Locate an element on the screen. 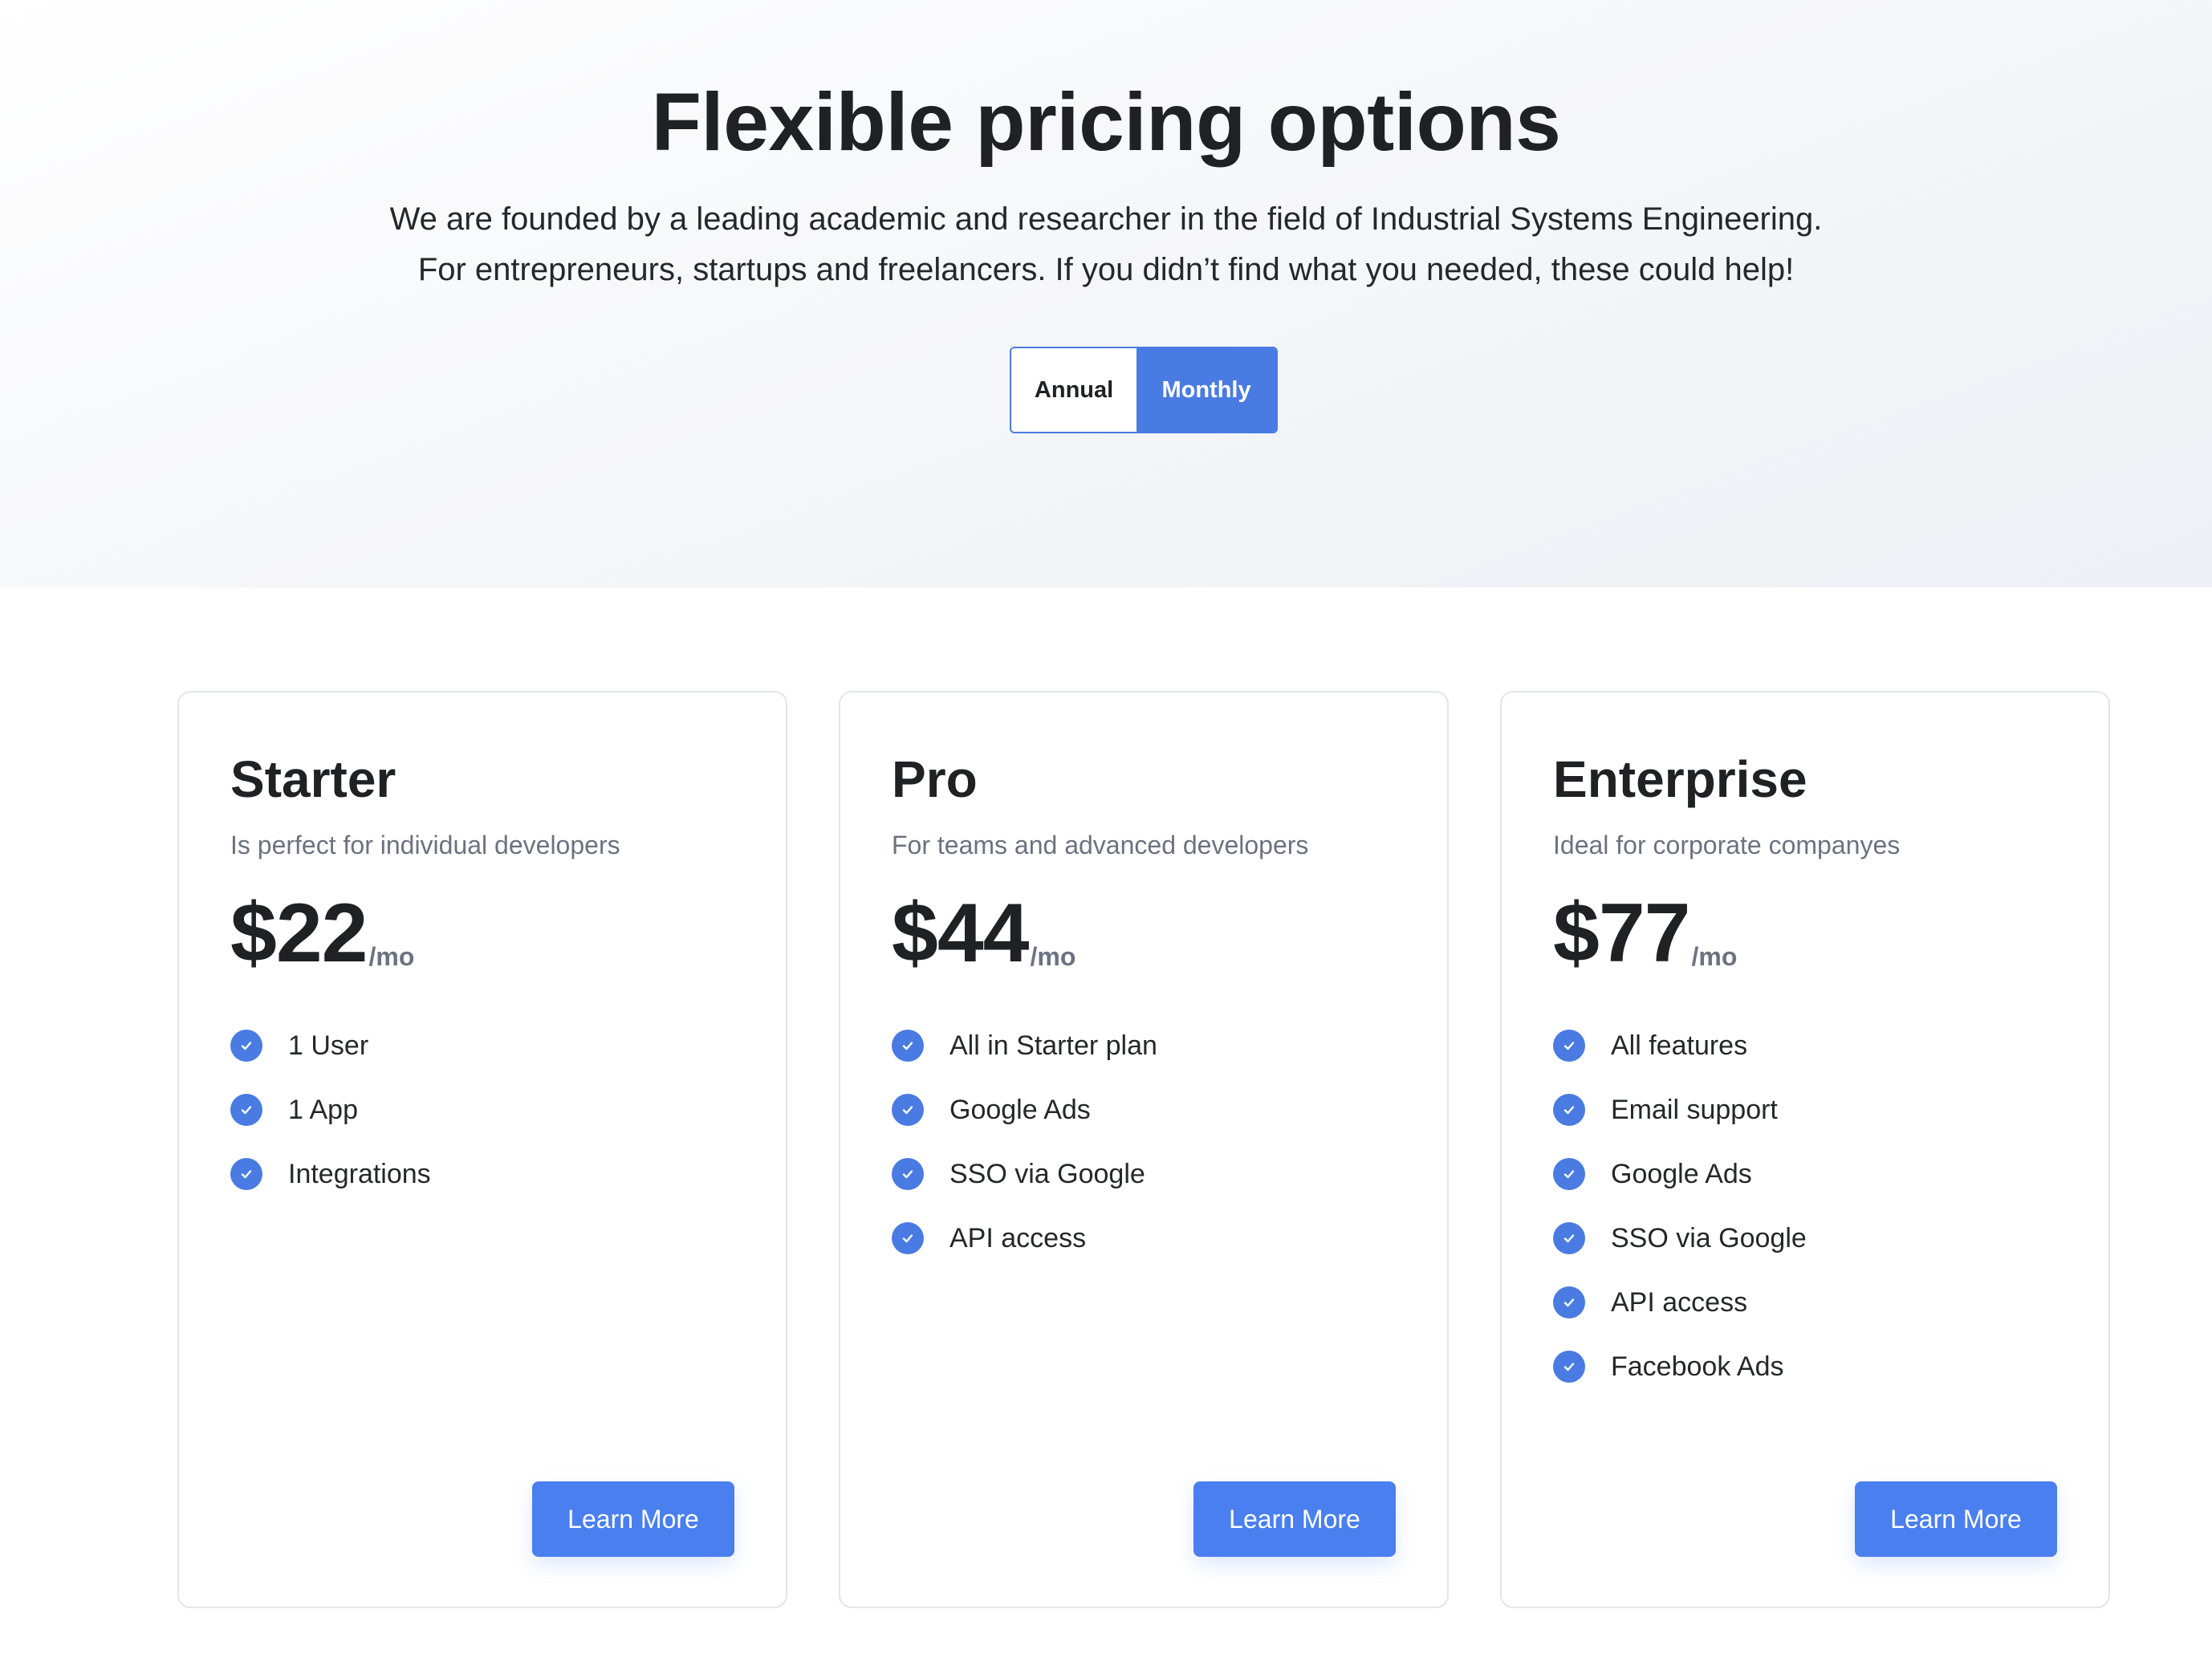 The width and height of the screenshot is (2212, 1674). annual-toggle-button: Annual is located at coordinates (1074, 390).